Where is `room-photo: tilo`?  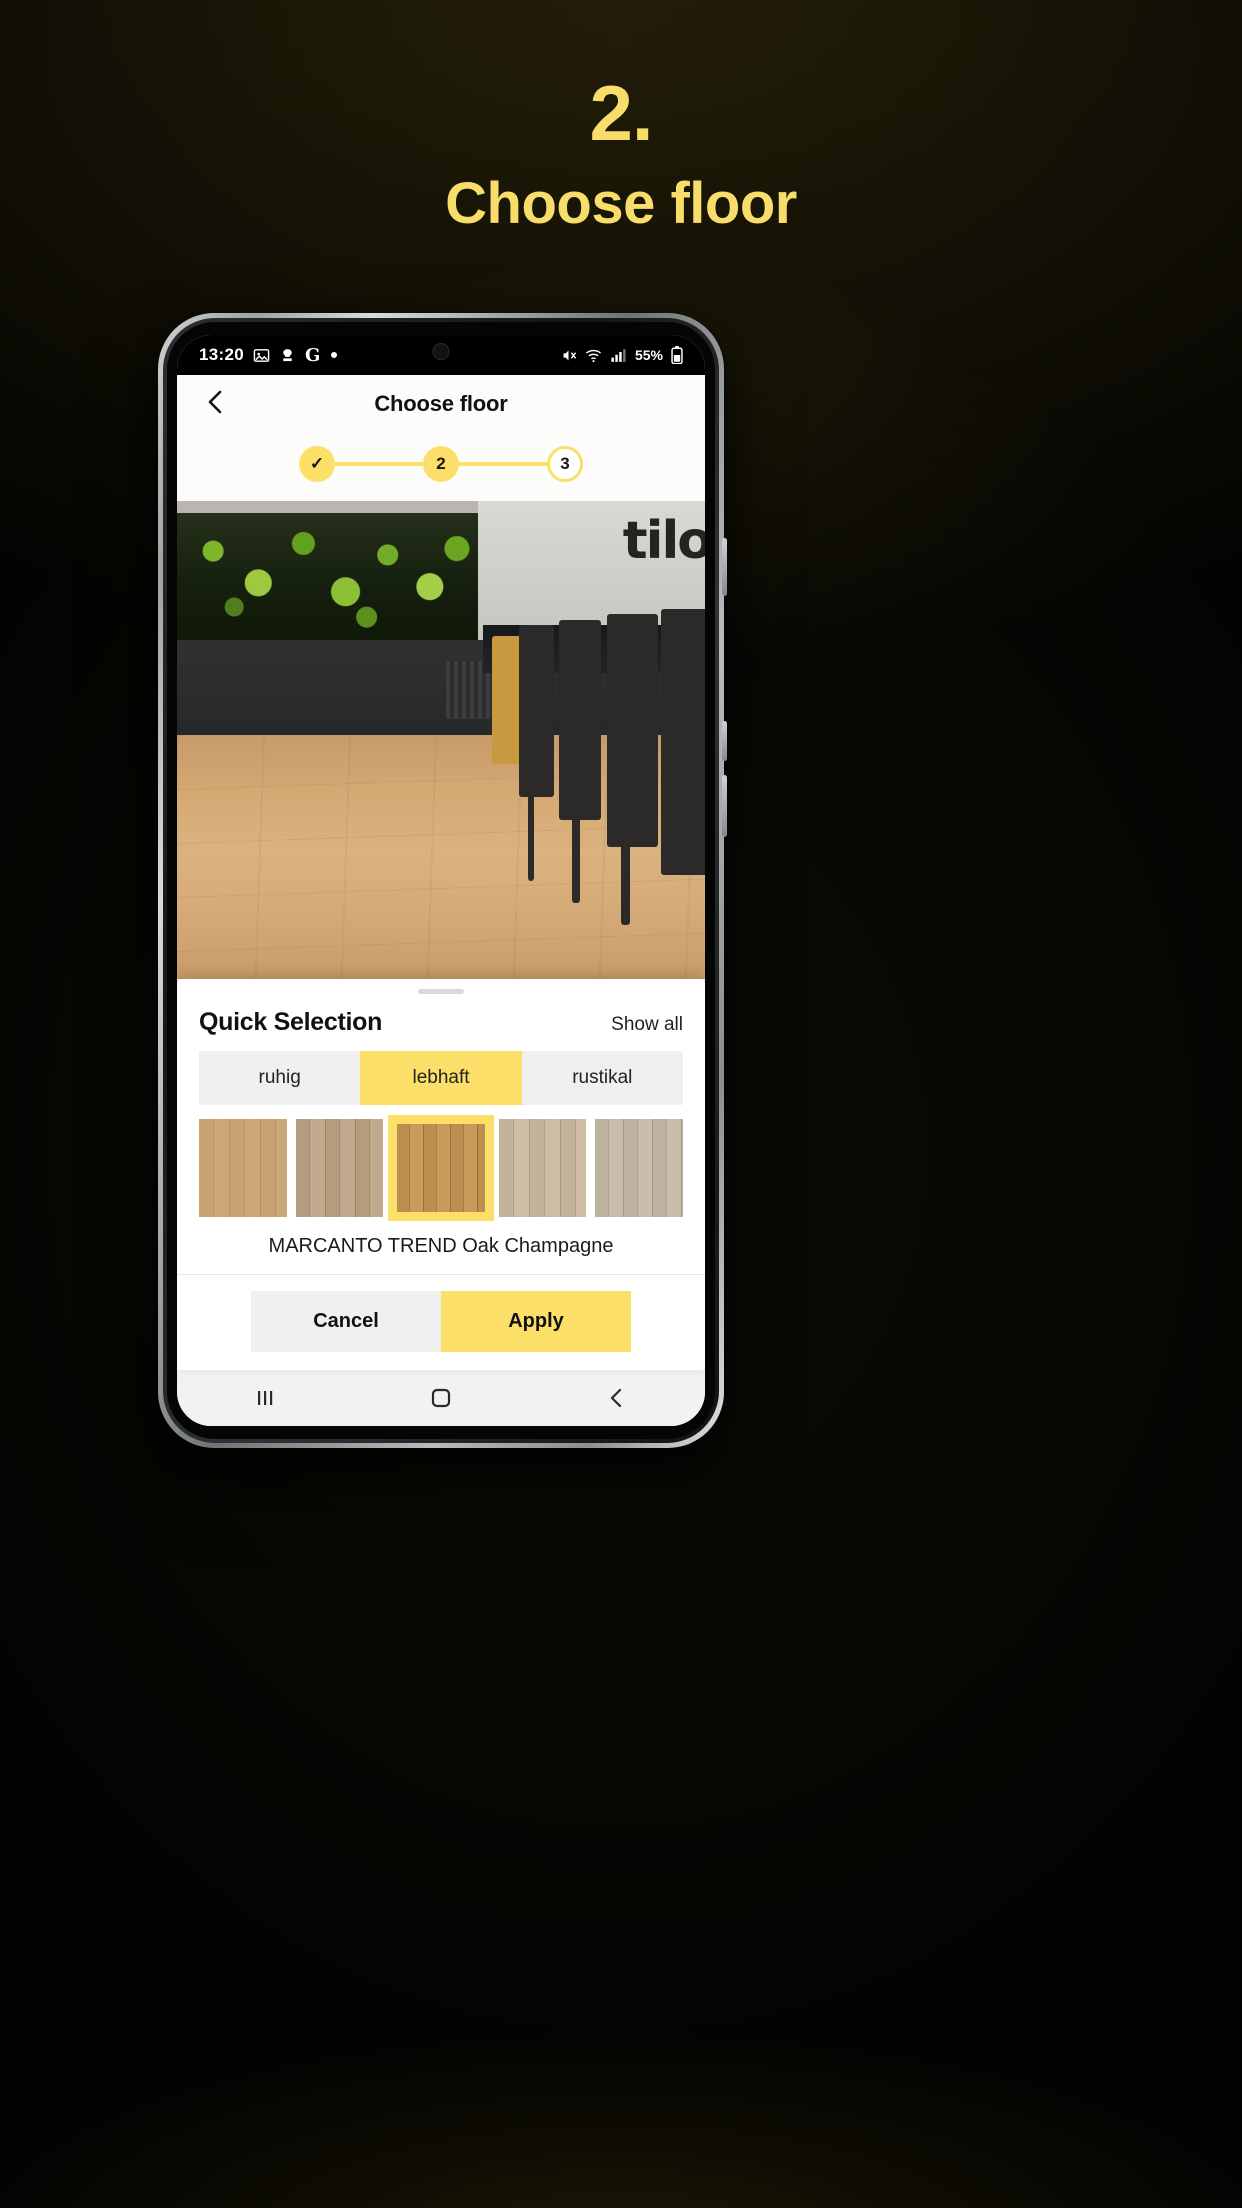
room-photo: tilo is located at coordinates (441, 740).